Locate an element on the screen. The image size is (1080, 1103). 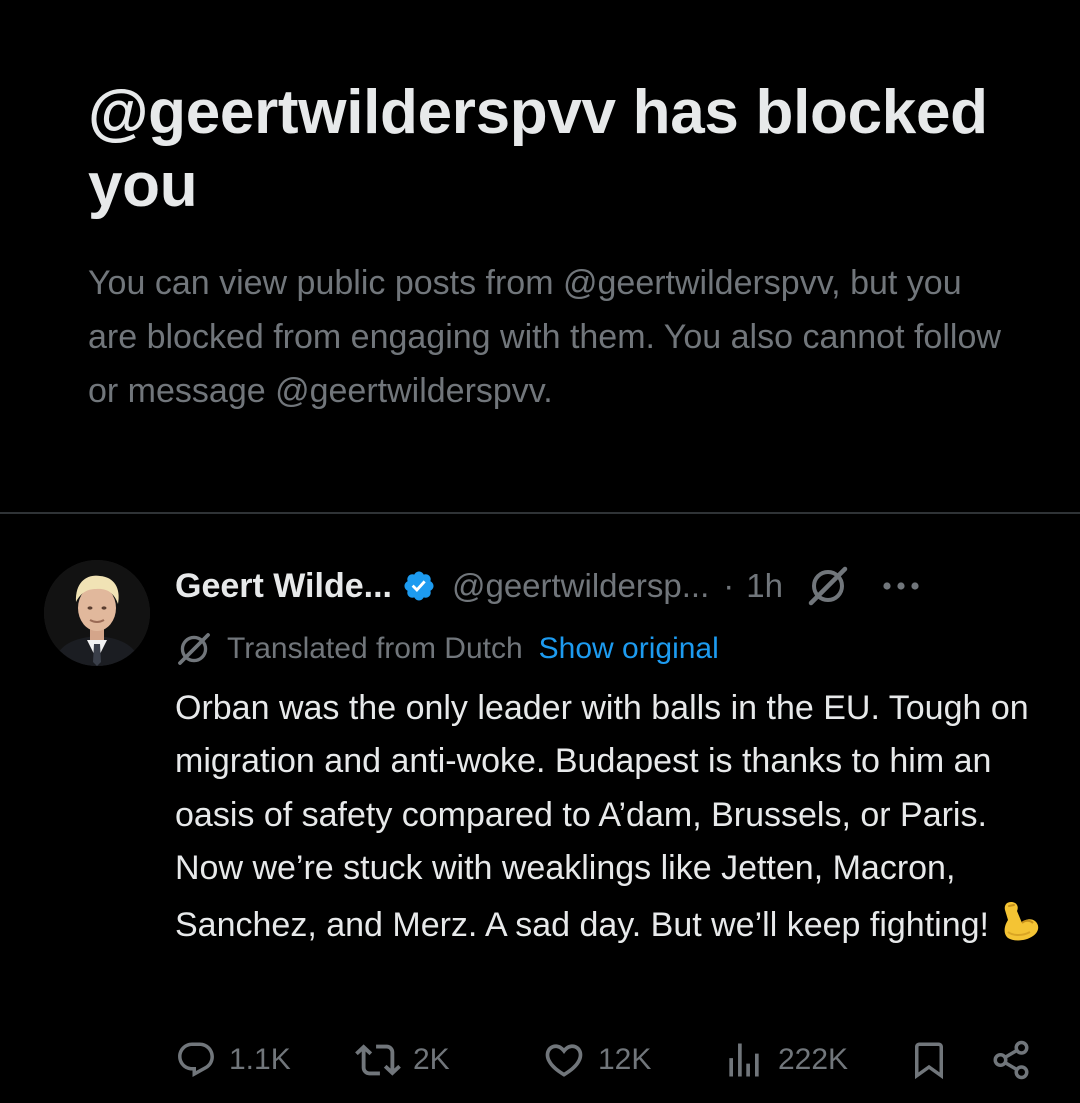
reply-count: 1.1K is located at coordinates (260, 1059).